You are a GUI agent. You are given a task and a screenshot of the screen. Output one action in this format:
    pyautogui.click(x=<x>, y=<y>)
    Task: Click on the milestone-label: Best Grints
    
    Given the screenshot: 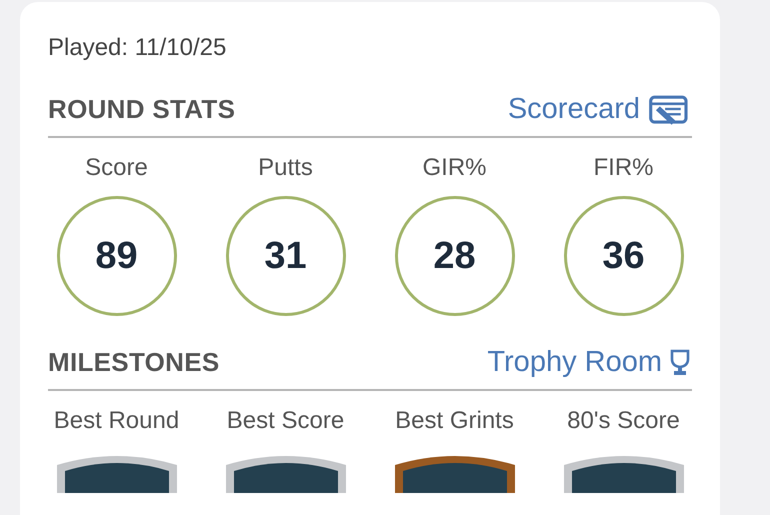 What is the action you would take?
    pyautogui.click(x=454, y=421)
    